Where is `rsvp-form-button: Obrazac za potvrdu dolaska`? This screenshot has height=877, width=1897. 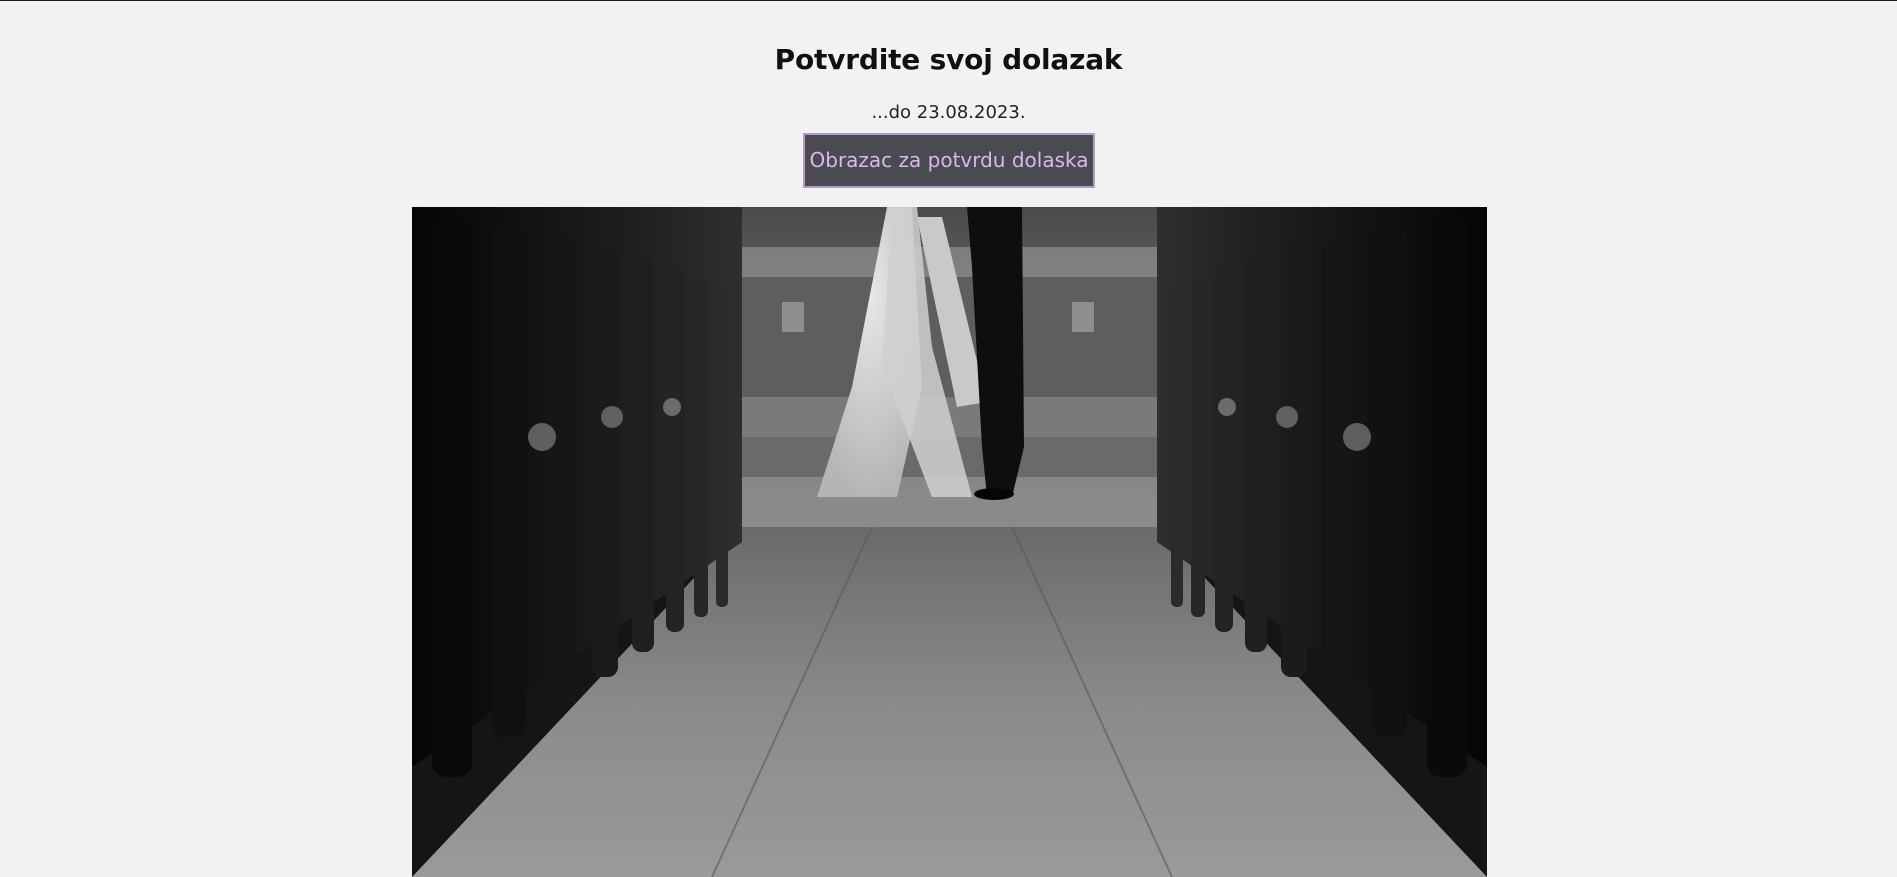 rsvp-form-button: Obrazac za potvrdu dolaska is located at coordinates (949, 160).